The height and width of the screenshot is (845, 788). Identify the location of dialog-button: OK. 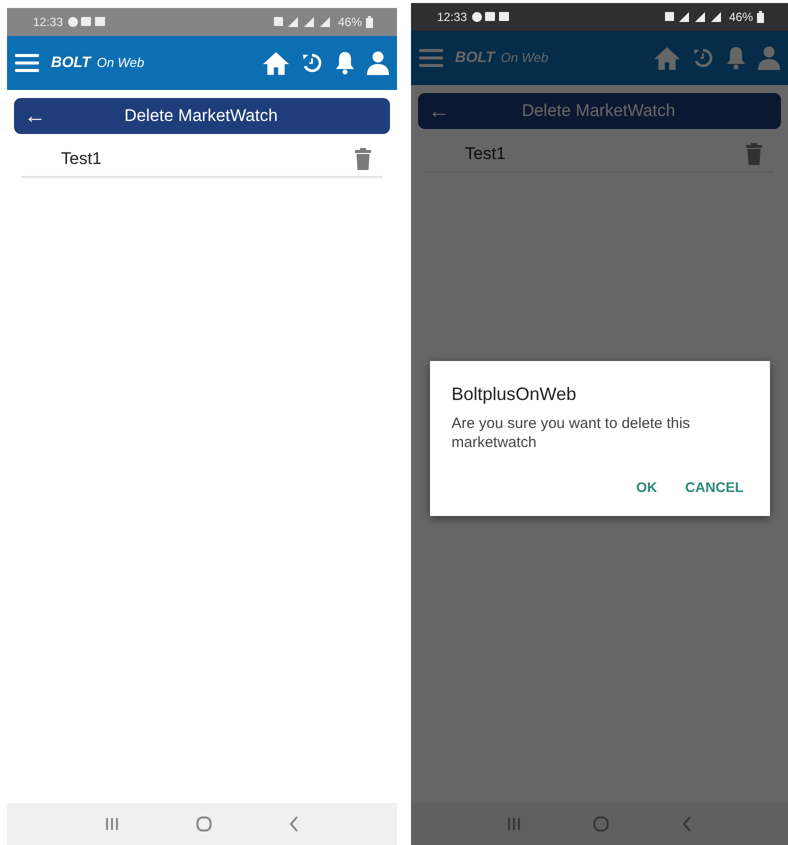
(647, 487).